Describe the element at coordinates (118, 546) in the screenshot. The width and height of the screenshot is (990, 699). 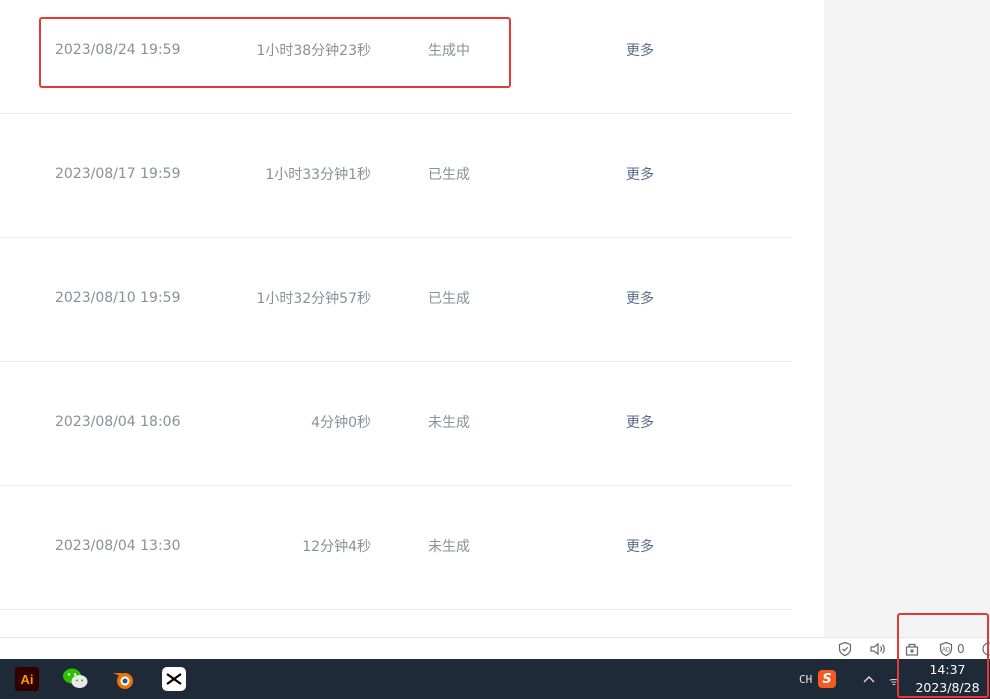
I see `record-date: 2023/08/04 13:30` at that location.